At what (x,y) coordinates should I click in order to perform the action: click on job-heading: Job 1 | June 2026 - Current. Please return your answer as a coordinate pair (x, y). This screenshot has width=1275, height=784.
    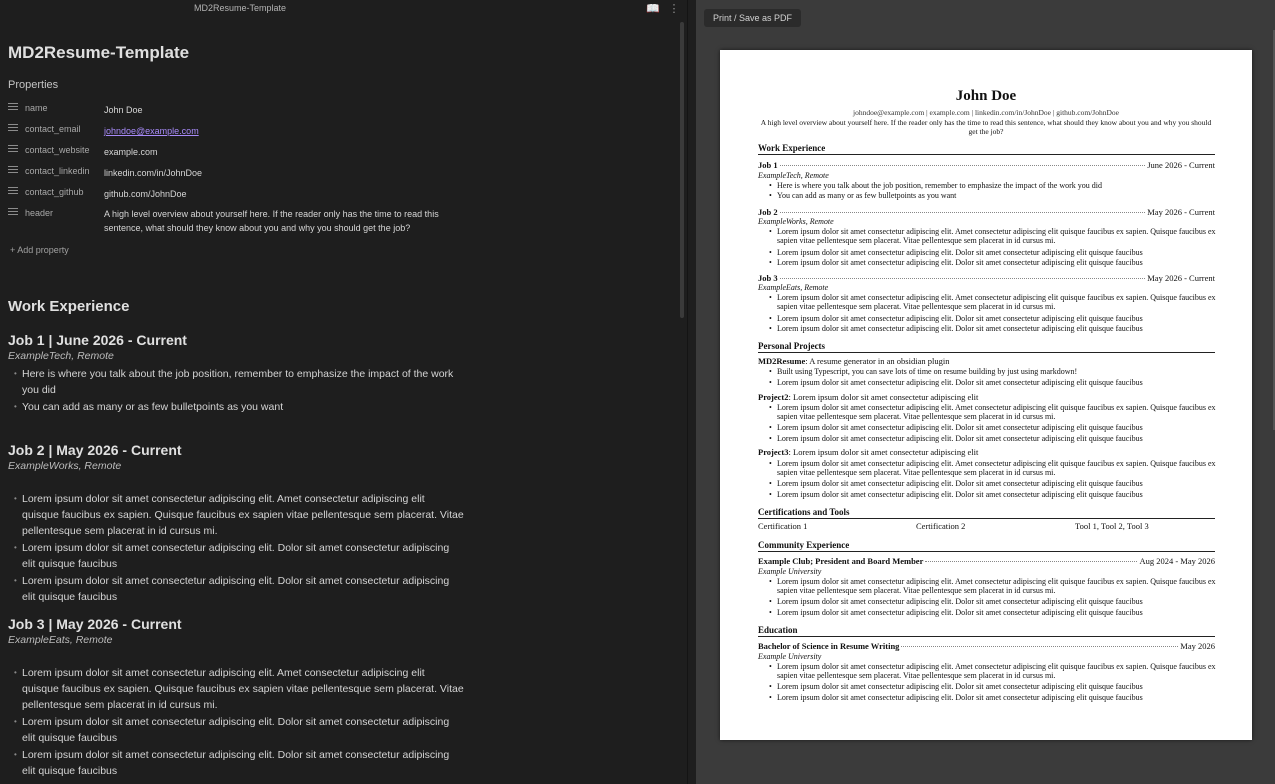
    Looking at the image, I should click on (97, 340).